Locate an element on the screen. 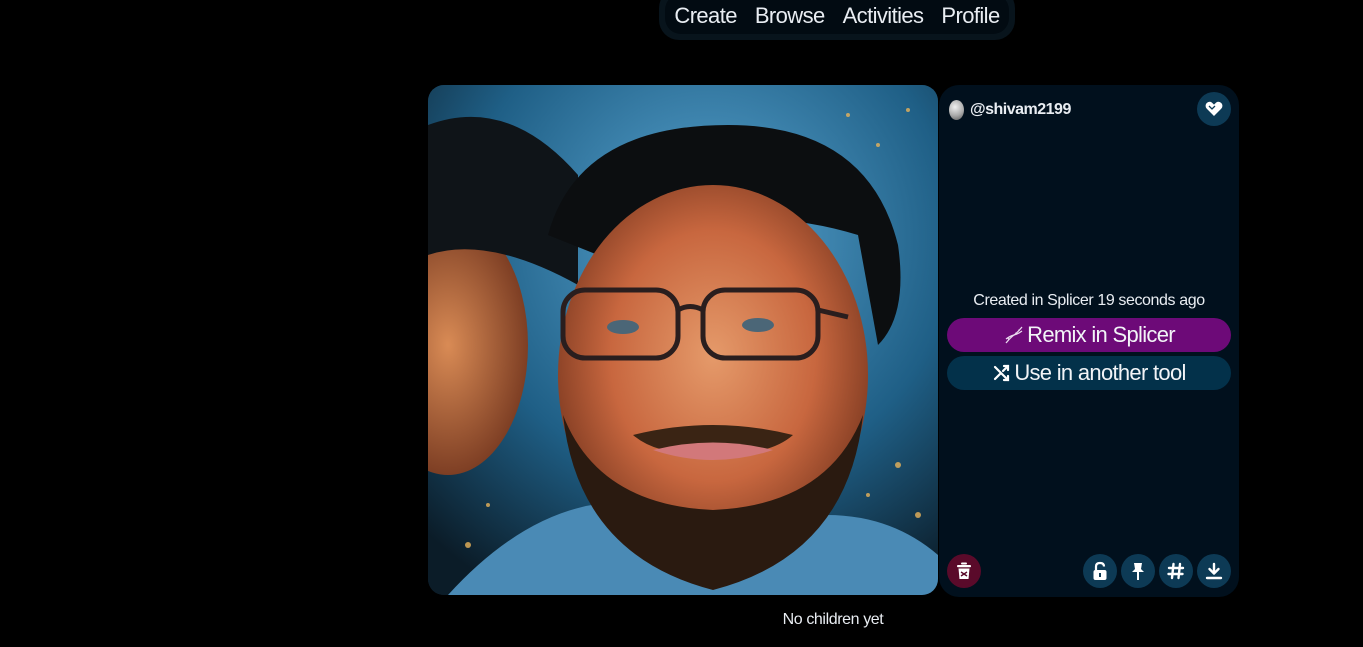  nav-create: Create is located at coordinates (705, 16).